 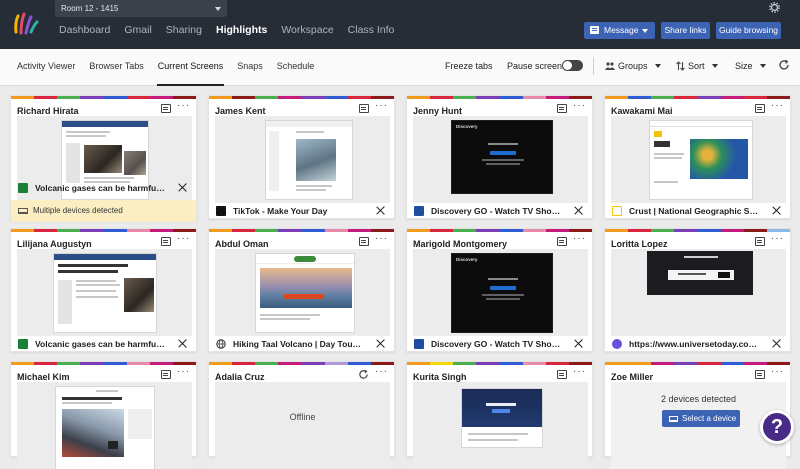 What do you see at coordinates (697, 211) in the screenshot?
I see `current-tab: Crust | National Geographic Society` at bounding box center [697, 211].